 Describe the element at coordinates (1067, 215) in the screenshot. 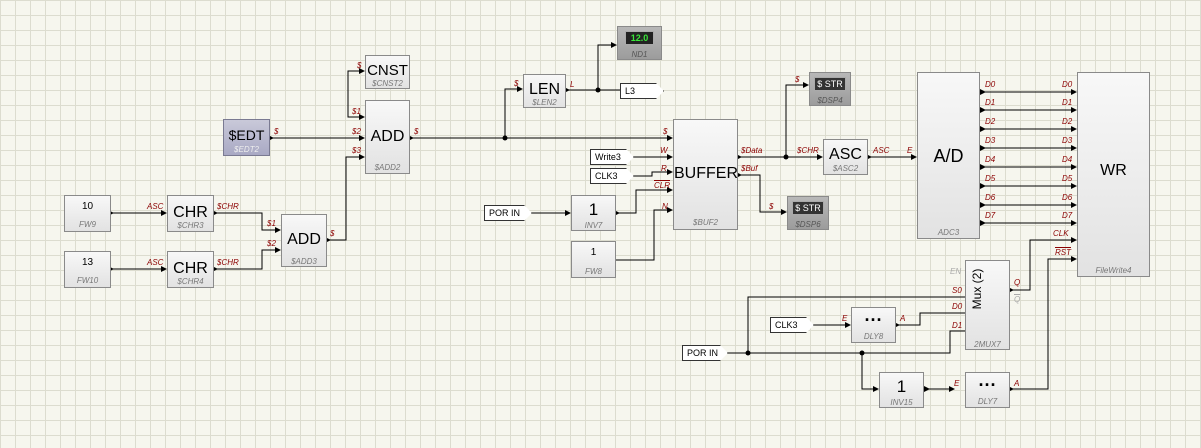

I see `wr-in-d7: D7` at that location.